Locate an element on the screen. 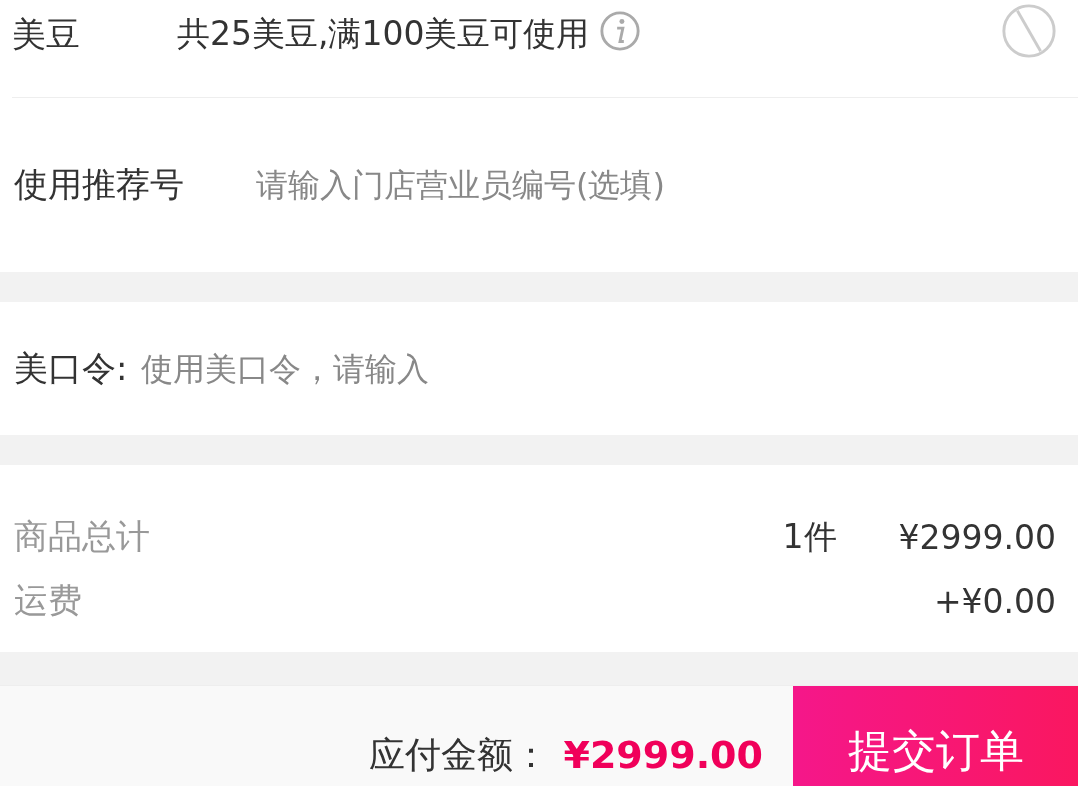 The height and width of the screenshot is (786, 1078). referral-field: 请输入门店营业员编号(选填) is located at coordinates (666, 185).